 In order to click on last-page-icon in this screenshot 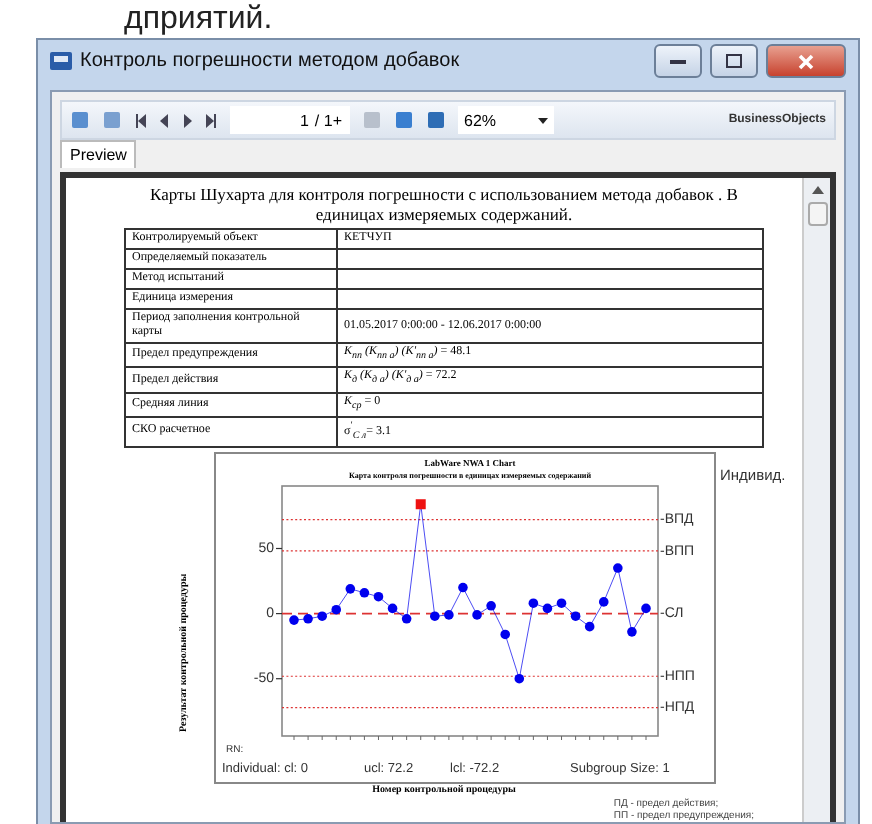, I will do `click(212, 120)`.